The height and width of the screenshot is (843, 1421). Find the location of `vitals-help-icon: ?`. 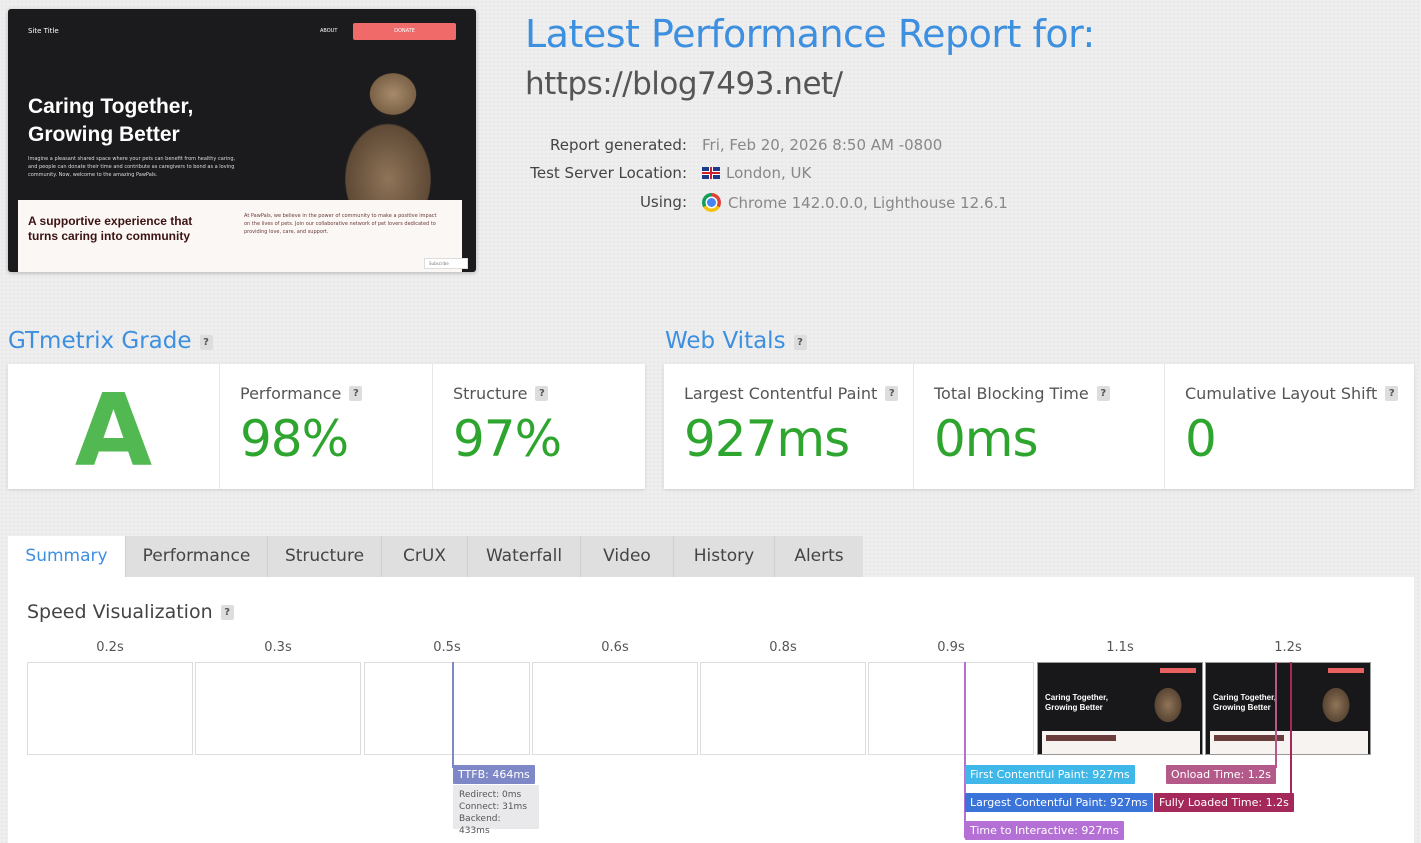

vitals-help-icon: ? is located at coordinates (800, 342).